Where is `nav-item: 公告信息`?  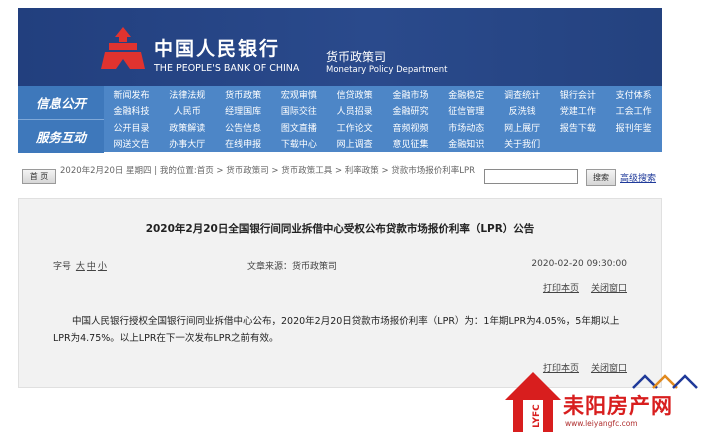 nav-item: 公告信息 is located at coordinates (243, 127).